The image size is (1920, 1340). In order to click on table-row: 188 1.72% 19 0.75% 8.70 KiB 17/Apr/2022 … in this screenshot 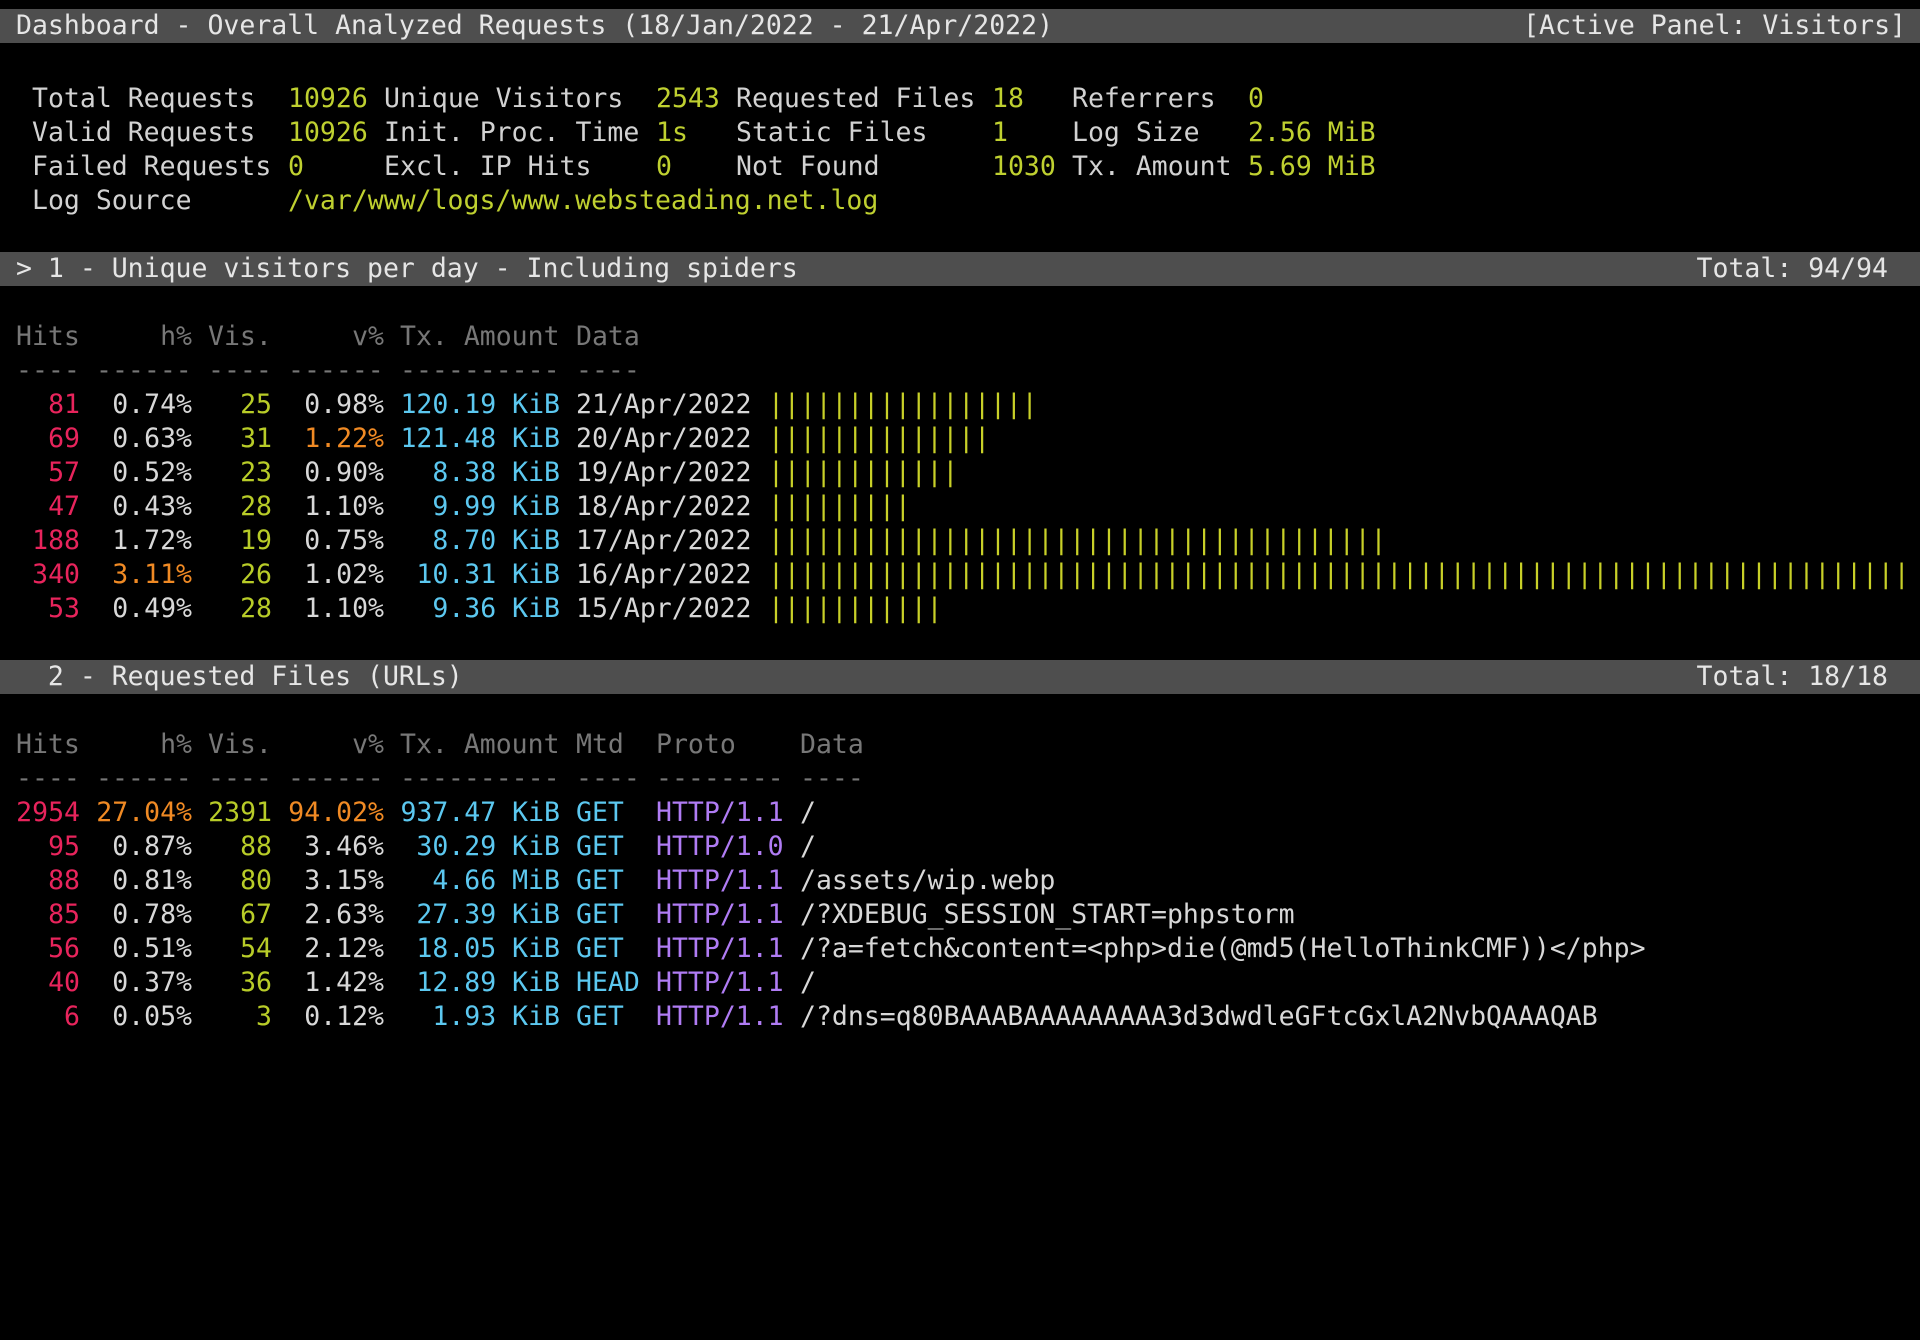, I will do `click(960, 541)`.